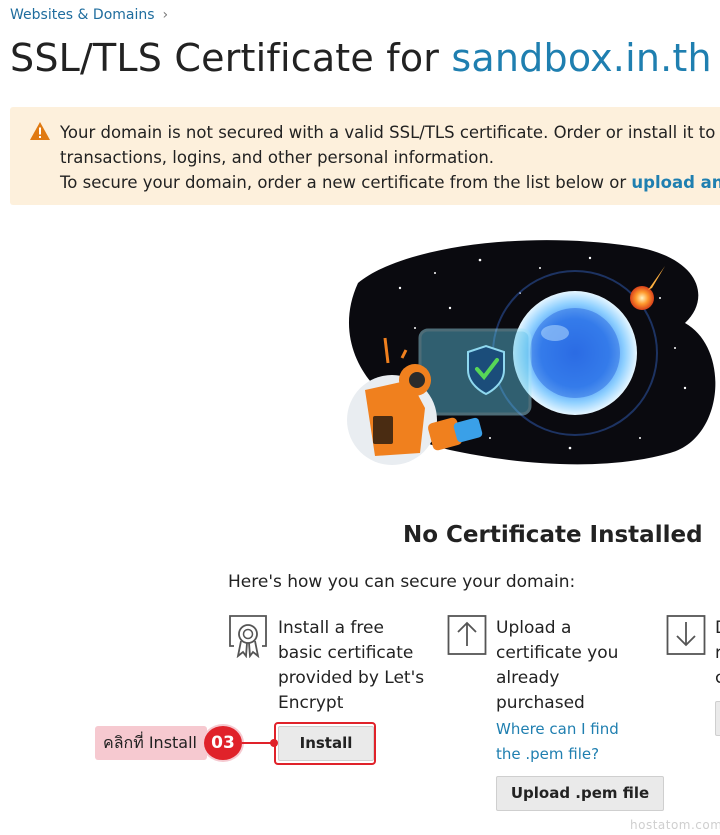 This screenshot has width=720, height=835. I want to click on warning-icon, so click(40, 131).